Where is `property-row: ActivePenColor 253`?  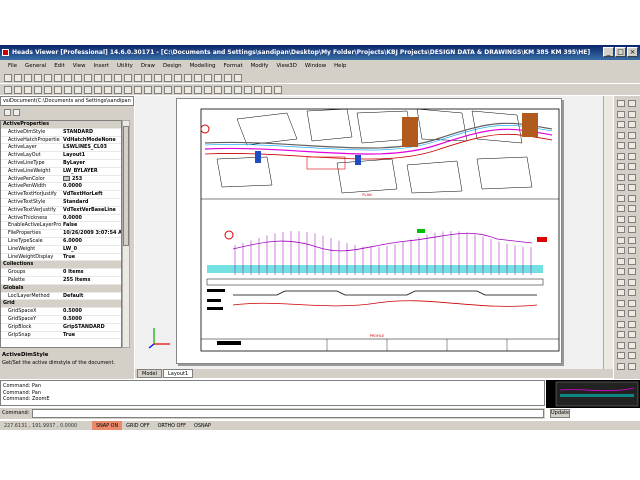 property-row: ActivePenColor 253 is located at coordinates (61, 179).